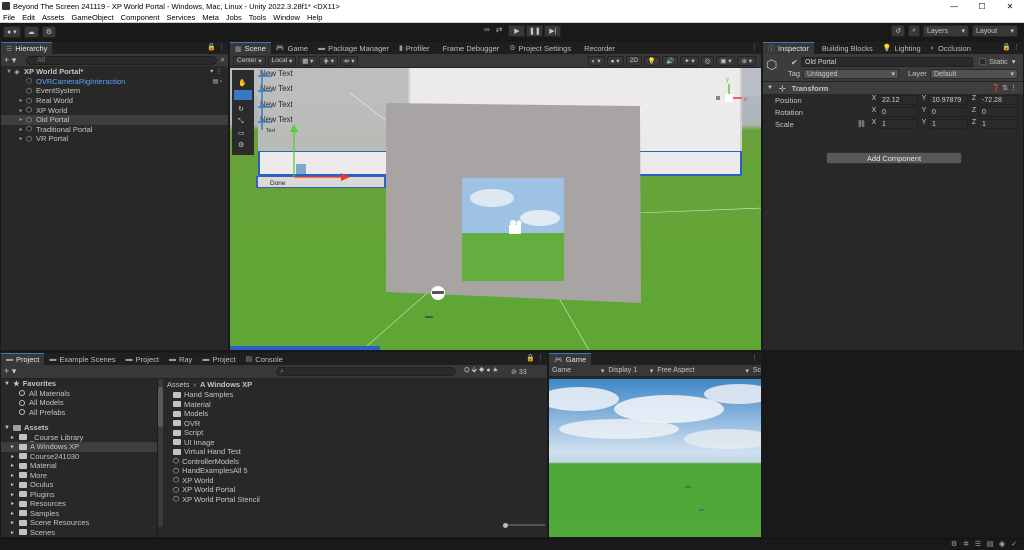 This screenshot has height=550, width=1024. I want to click on icon-size-slider, so click(524, 525).